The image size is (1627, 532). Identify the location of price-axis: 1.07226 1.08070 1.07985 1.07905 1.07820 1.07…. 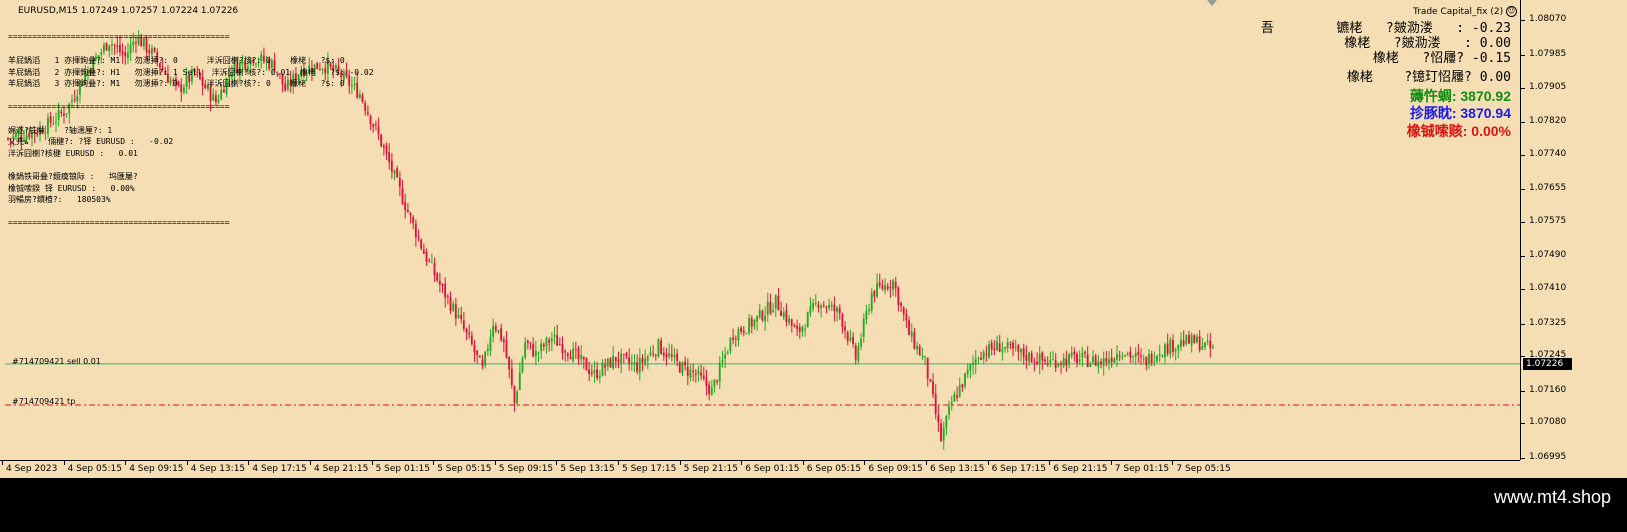
(1573, 231).